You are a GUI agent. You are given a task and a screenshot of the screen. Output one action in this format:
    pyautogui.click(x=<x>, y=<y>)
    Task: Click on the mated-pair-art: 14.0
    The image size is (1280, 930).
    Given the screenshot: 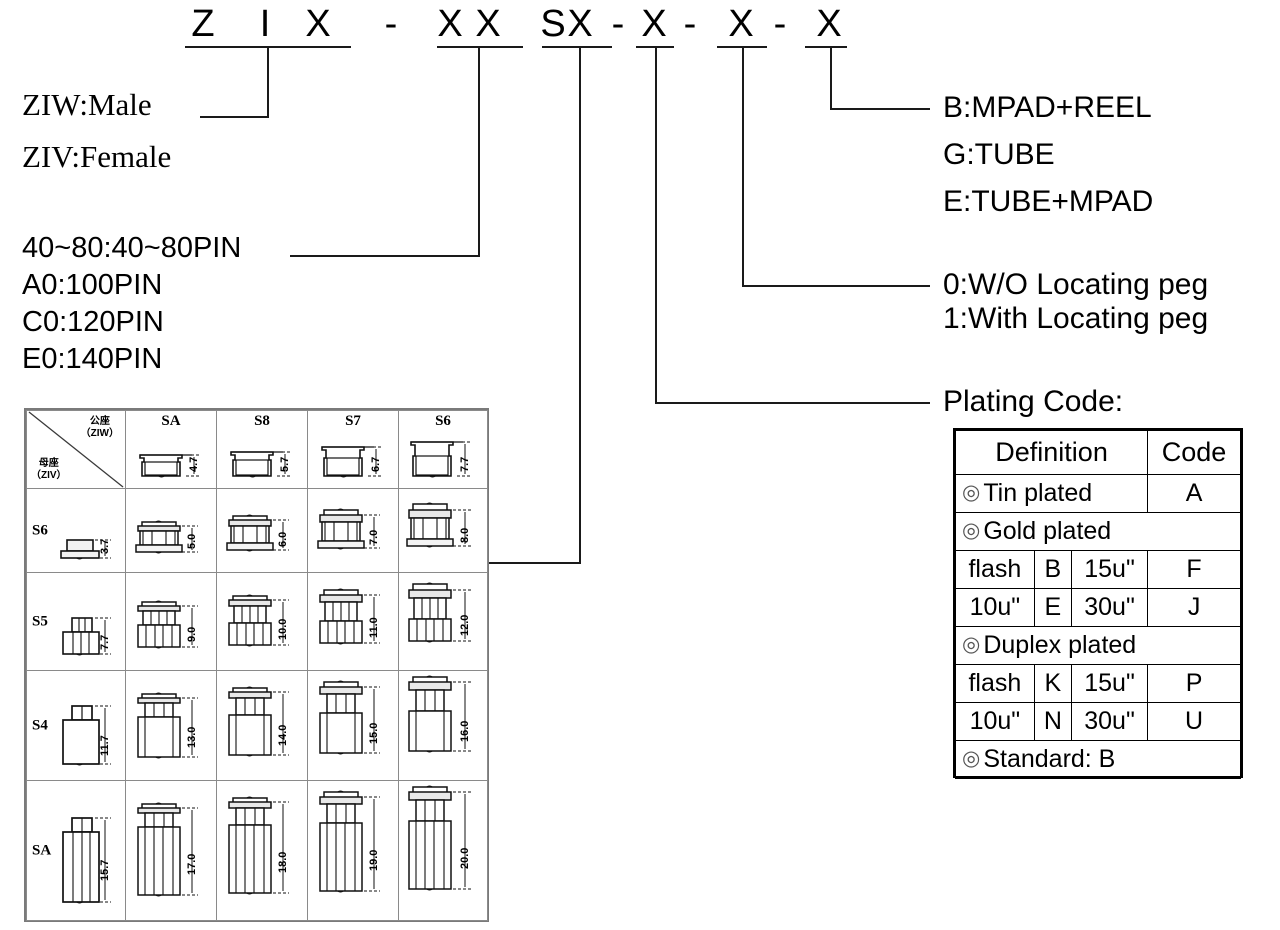 What is the action you would take?
    pyautogui.click(x=263, y=726)
    